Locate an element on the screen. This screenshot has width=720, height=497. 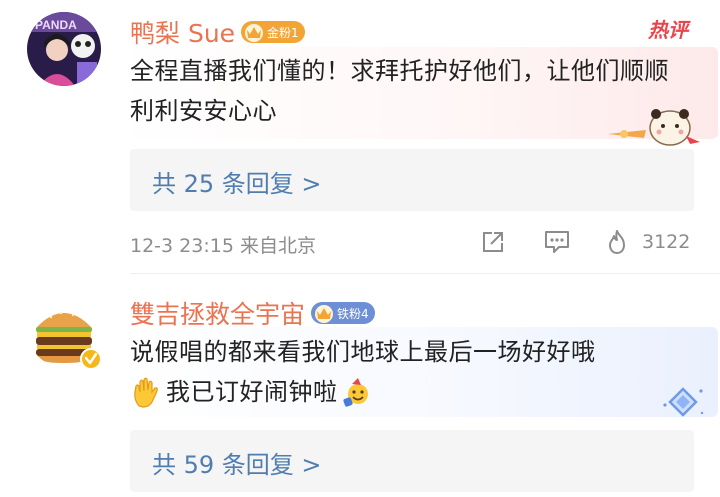
comment-text: 全程直播我们懂的！求拜托护好他们，让他们顺顺利利安安心心 is located at coordinates (399, 91).